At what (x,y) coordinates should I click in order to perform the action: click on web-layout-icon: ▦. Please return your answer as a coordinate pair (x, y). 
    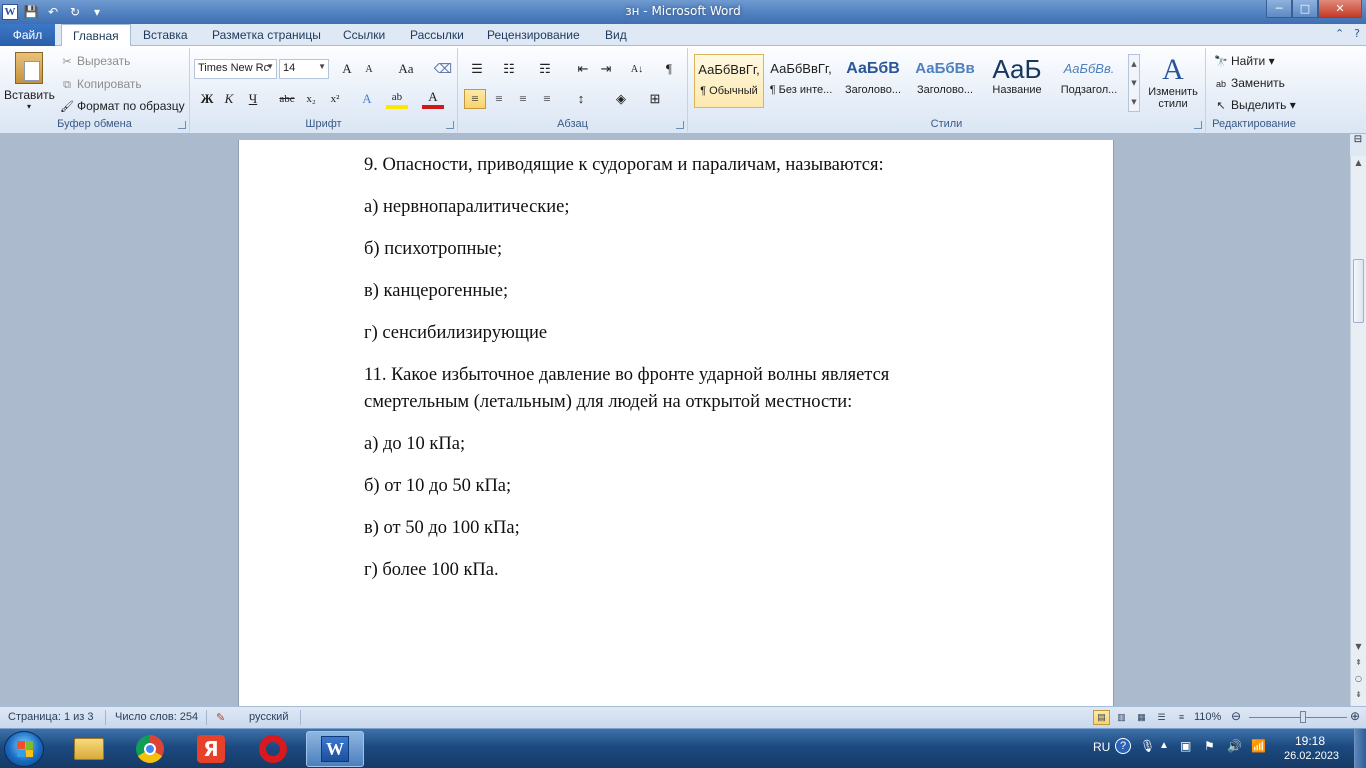
    Looking at the image, I should click on (1141, 717).